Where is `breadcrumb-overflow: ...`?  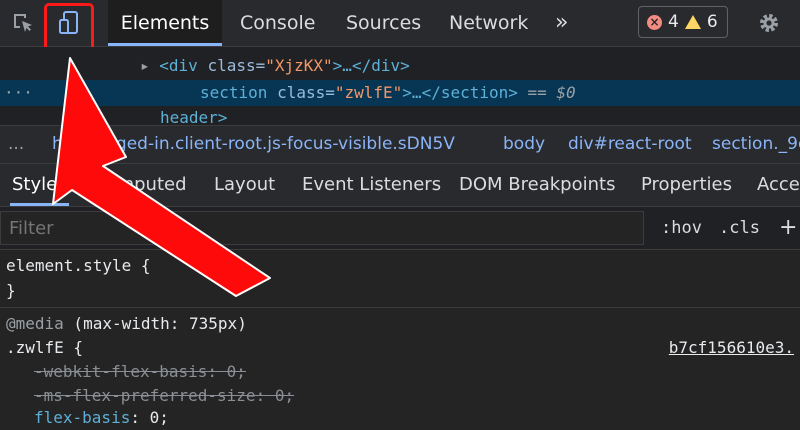
breadcrumb-overflow: ... is located at coordinates (16, 144).